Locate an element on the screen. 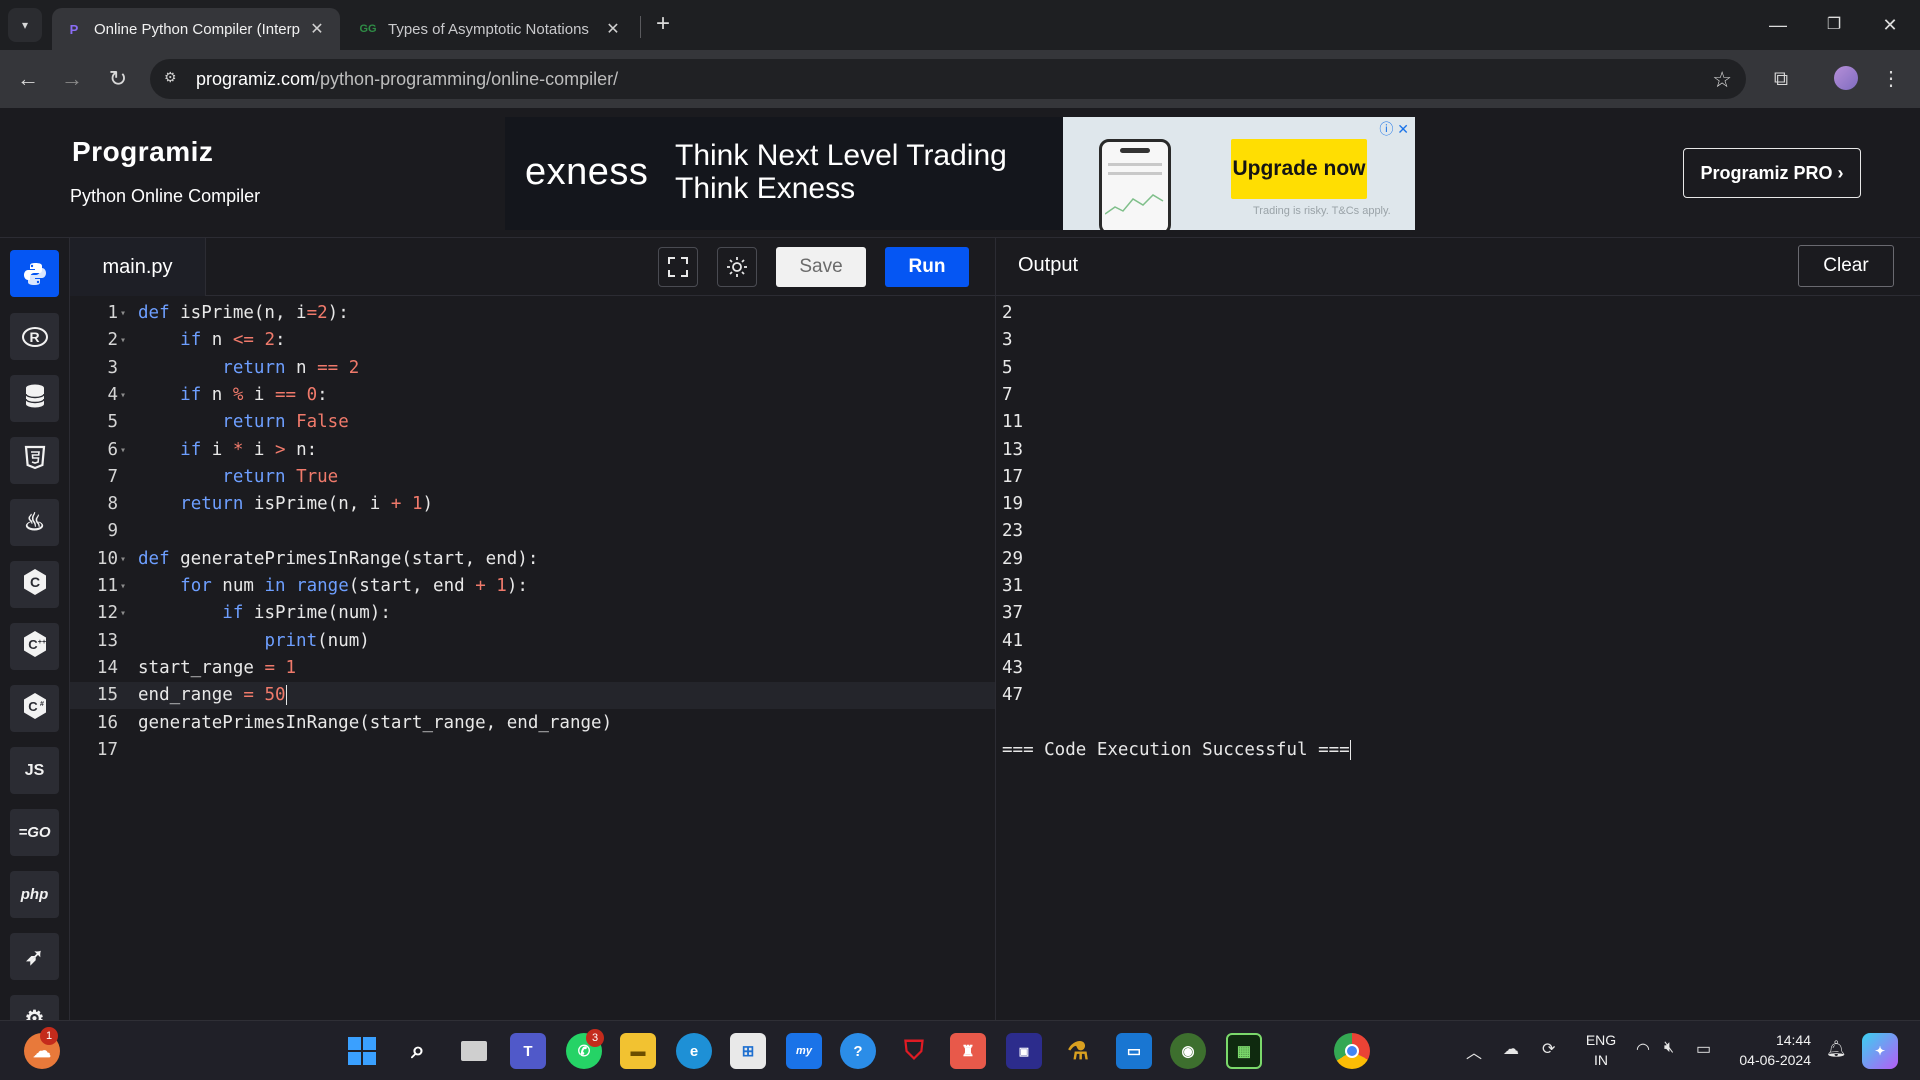 Image resolution: width=1920 pixels, height=1080 pixels. new-tab-button: + is located at coordinates (663, 25).